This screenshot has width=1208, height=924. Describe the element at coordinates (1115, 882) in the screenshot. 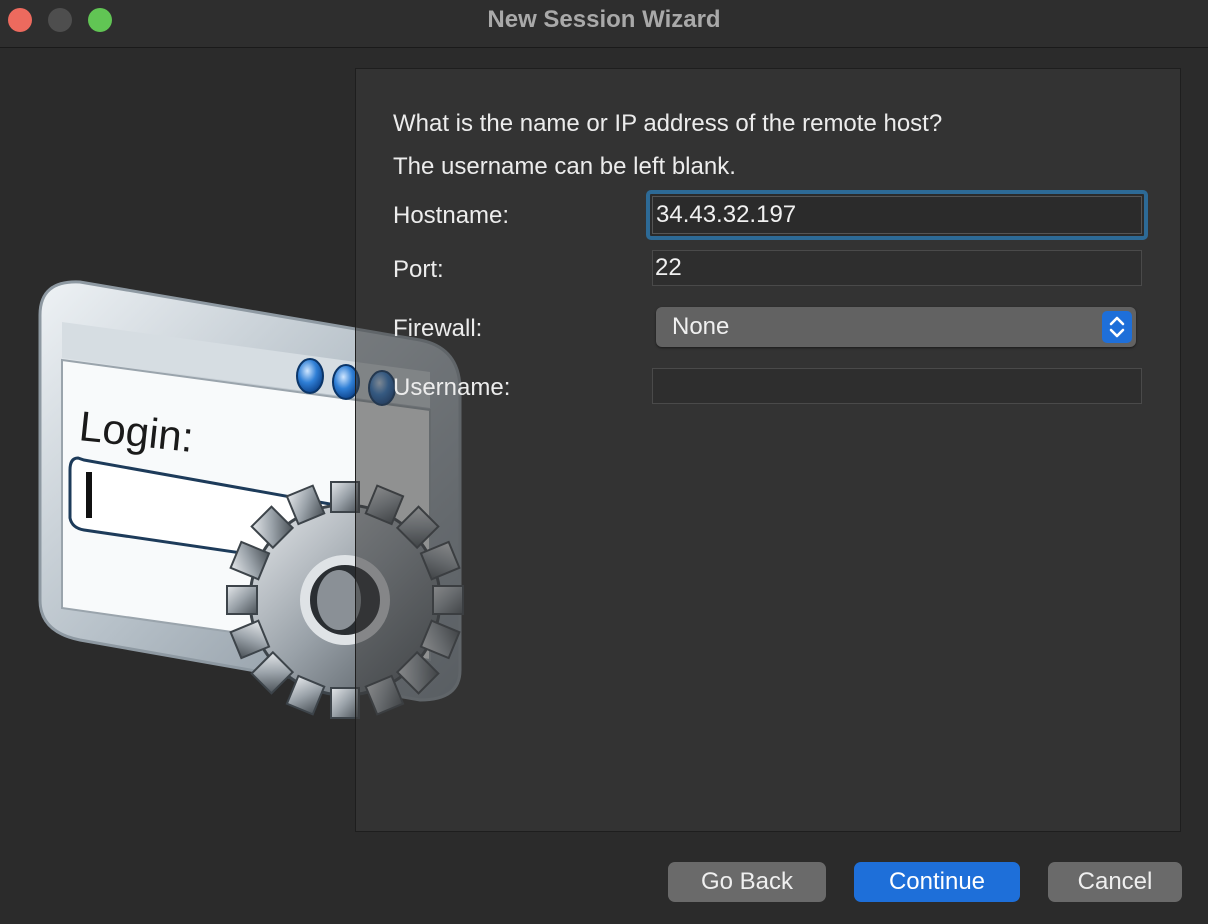

I see `cancel-button: Cancel` at that location.